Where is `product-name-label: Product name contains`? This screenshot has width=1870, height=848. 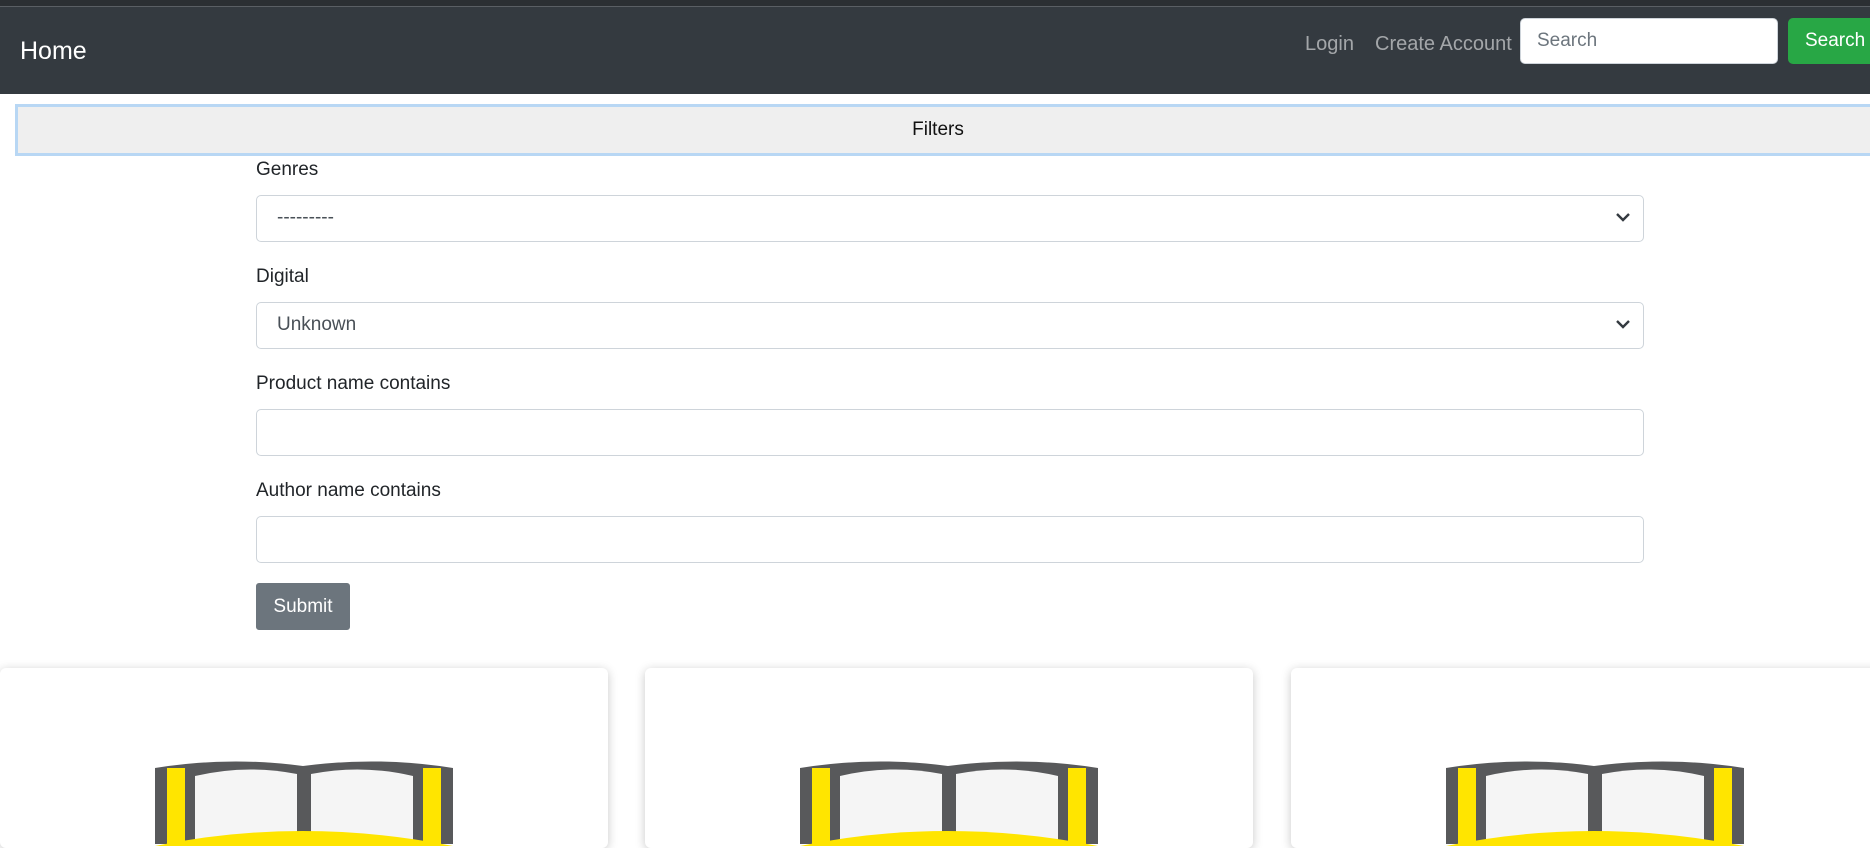
product-name-label: Product name contains is located at coordinates (353, 383).